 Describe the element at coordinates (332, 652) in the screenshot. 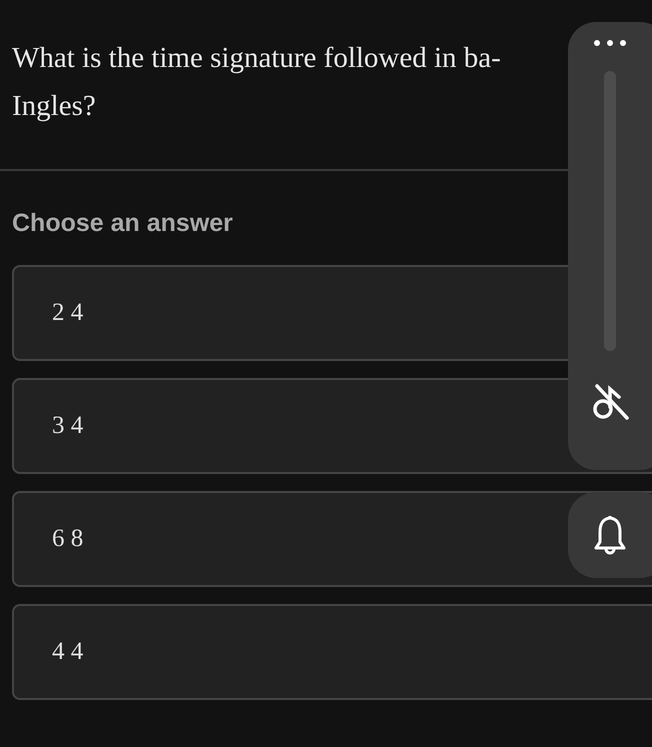

I see `answer-option: 4 4` at that location.